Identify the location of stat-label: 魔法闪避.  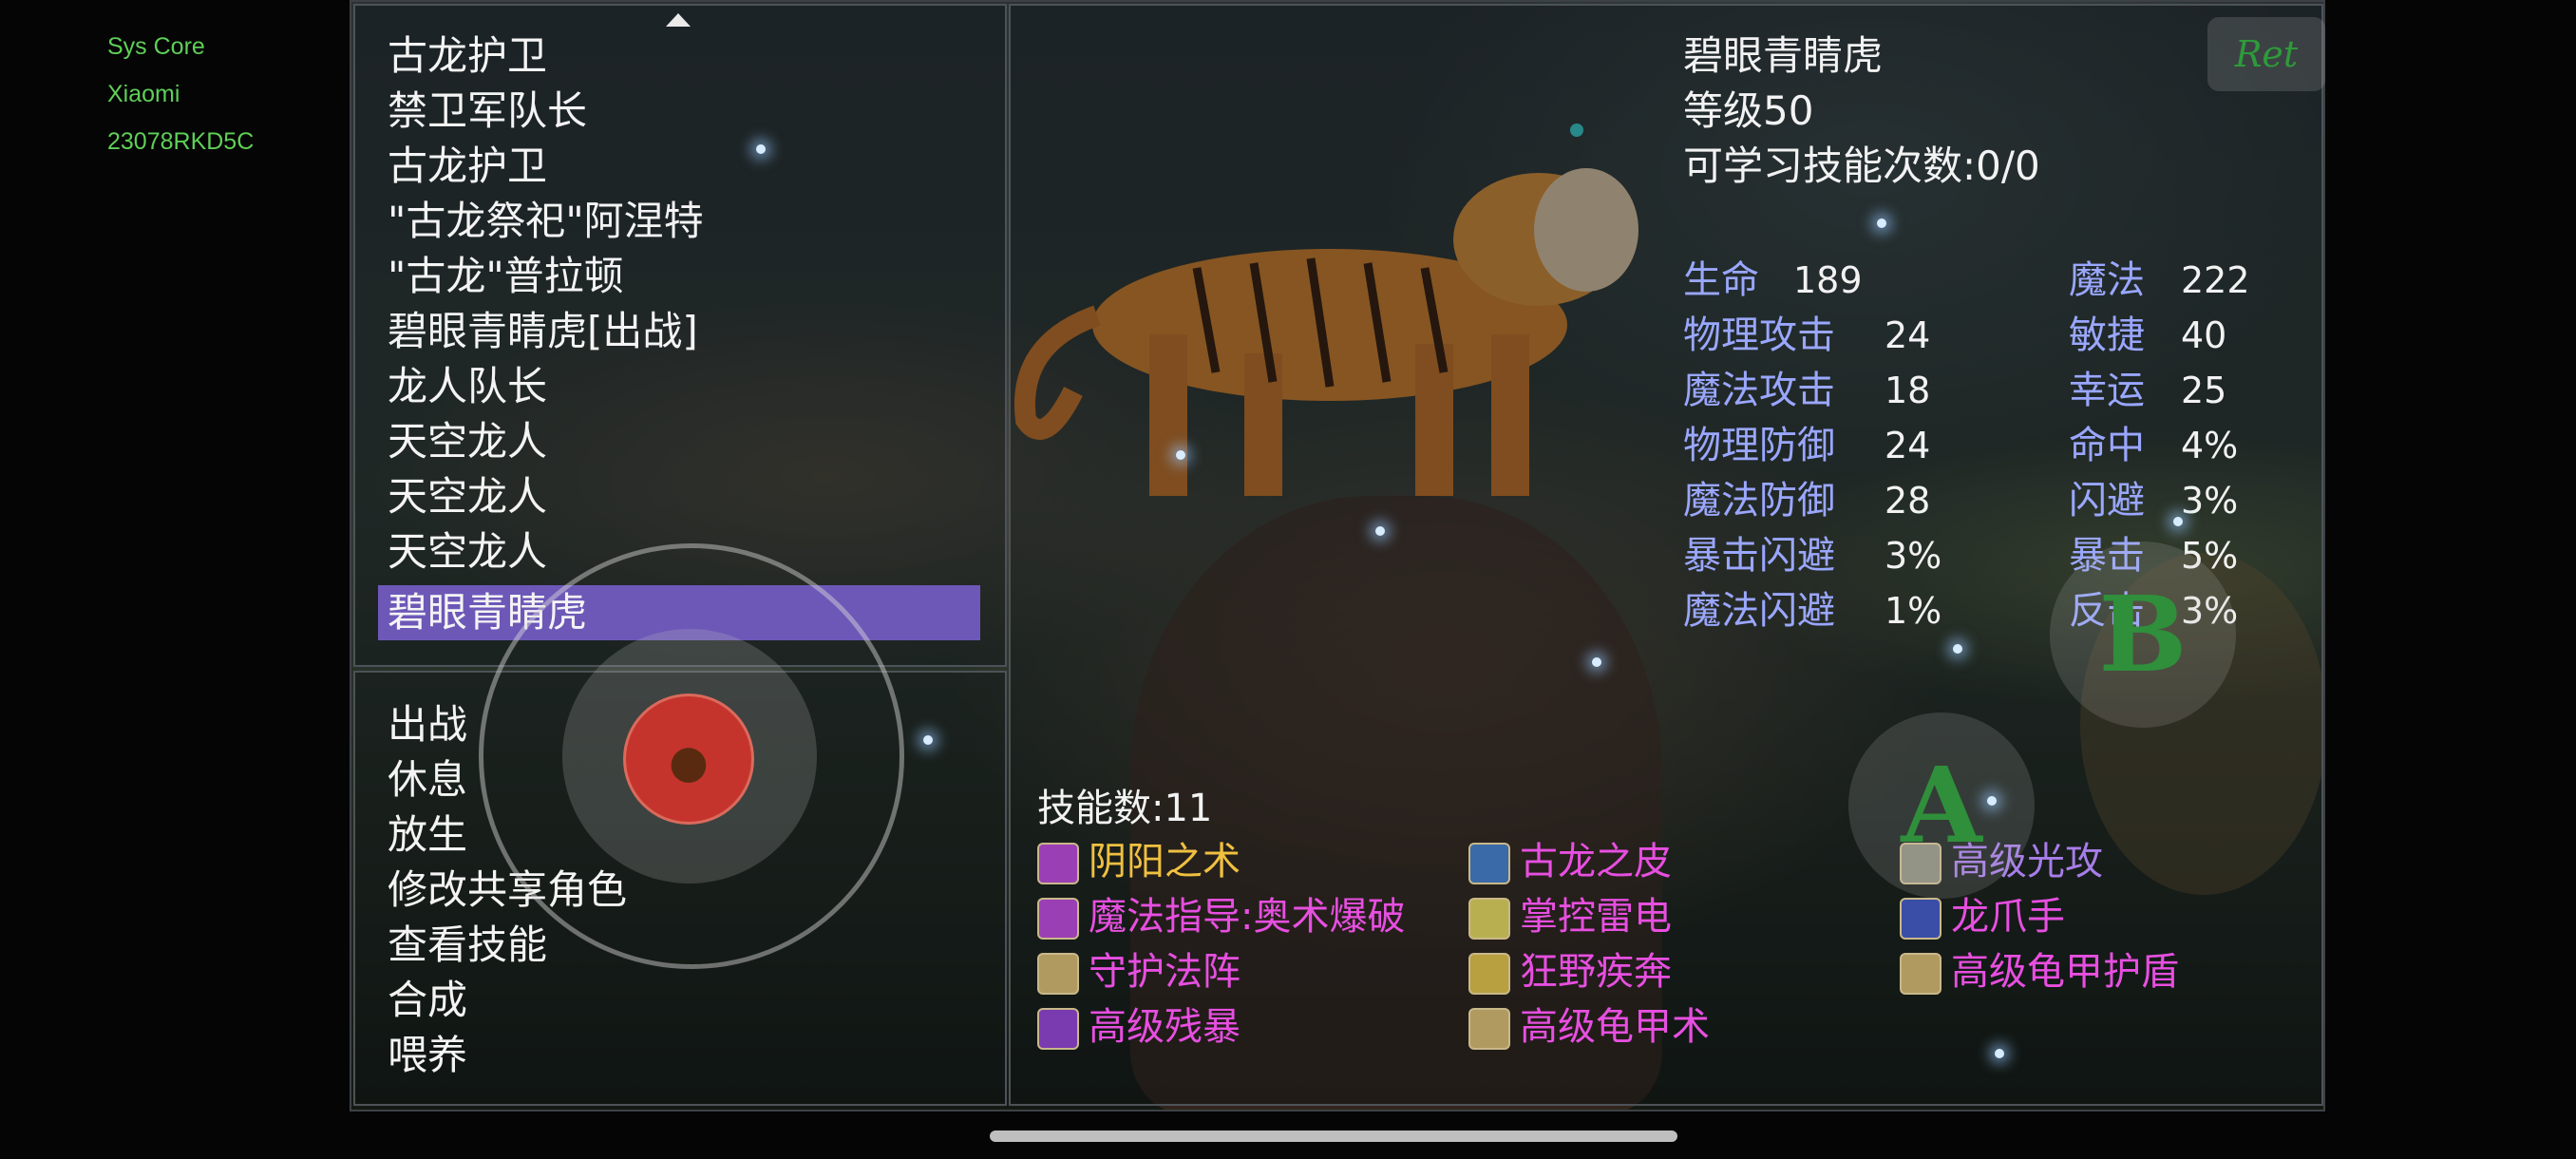
(1759, 611).